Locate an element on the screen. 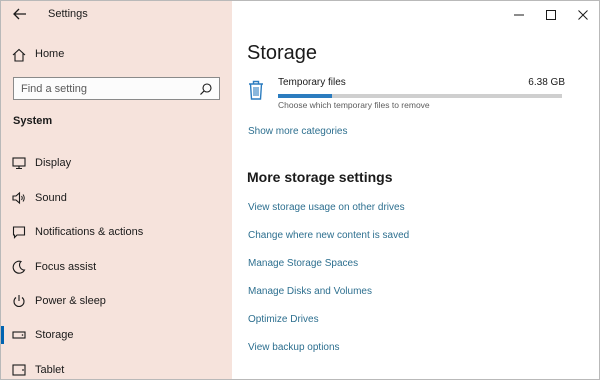 The height and width of the screenshot is (380, 600). storage-icon is located at coordinates (19, 335).